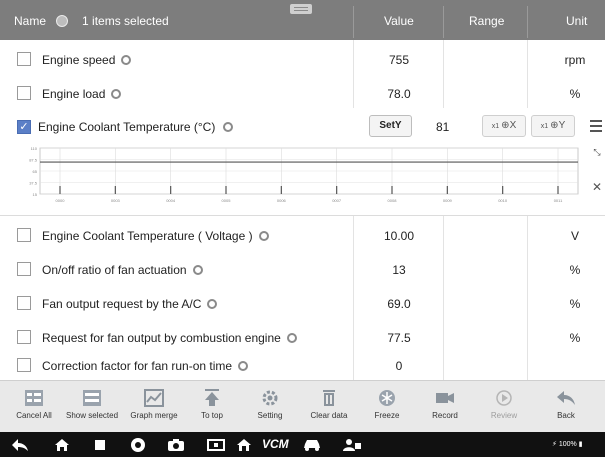 The width and height of the screenshot is (605, 457). What do you see at coordinates (399, 270) in the screenshot?
I see `row-value: 13` at bounding box center [399, 270].